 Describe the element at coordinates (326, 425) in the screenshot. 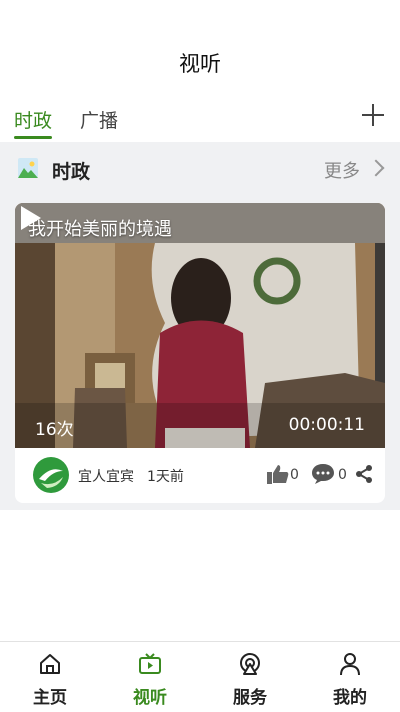

I see `video-duration: 00:00:11` at that location.